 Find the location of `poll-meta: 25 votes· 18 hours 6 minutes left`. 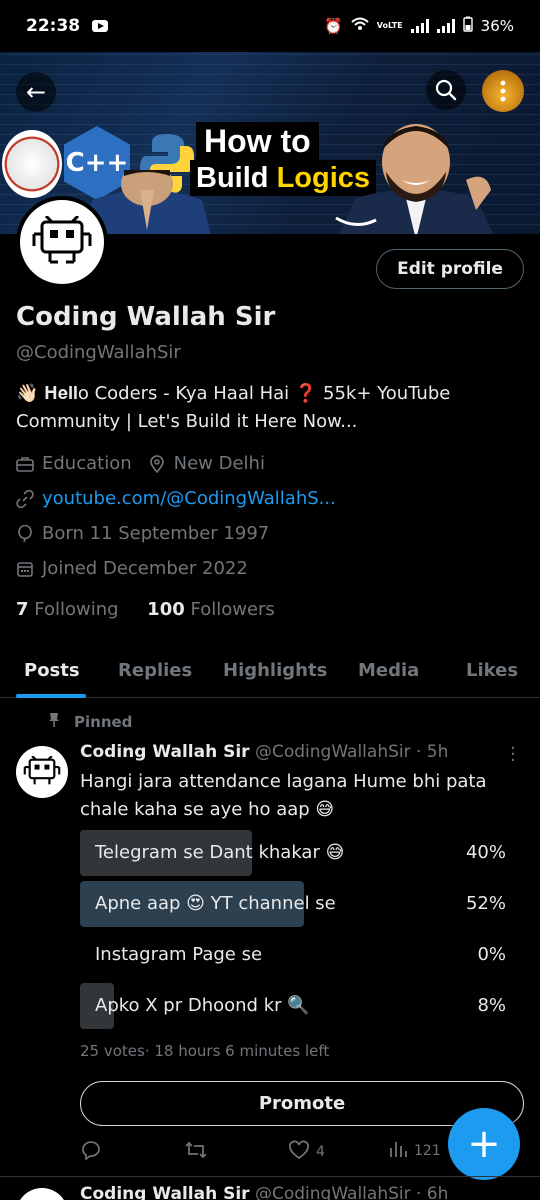

poll-meta: 25 votes· 18 hours 6 minutes left is located at coordinates (205, 1051).